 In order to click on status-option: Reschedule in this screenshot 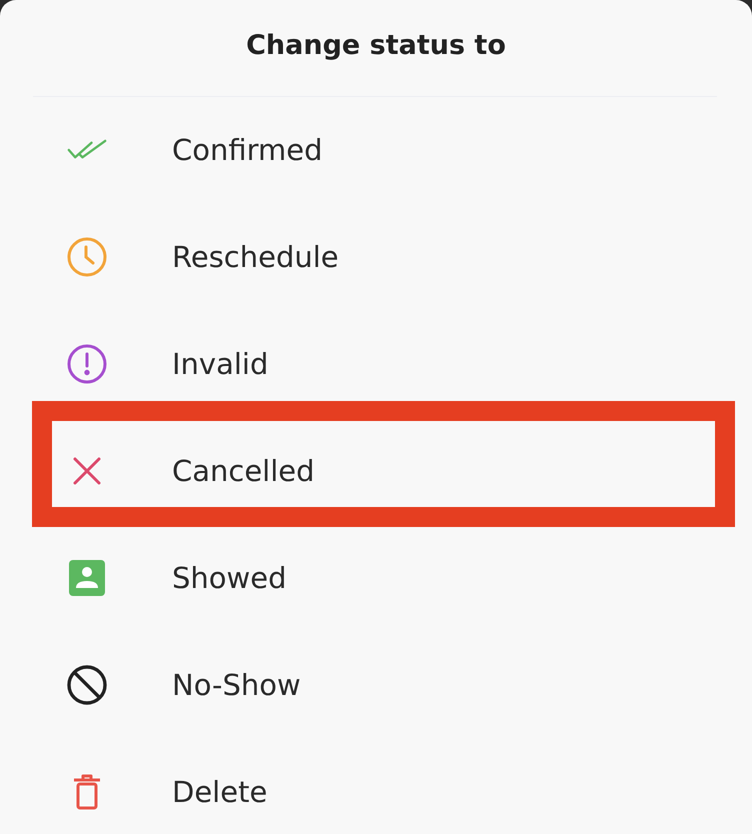, I will do `click(375, 257)`.